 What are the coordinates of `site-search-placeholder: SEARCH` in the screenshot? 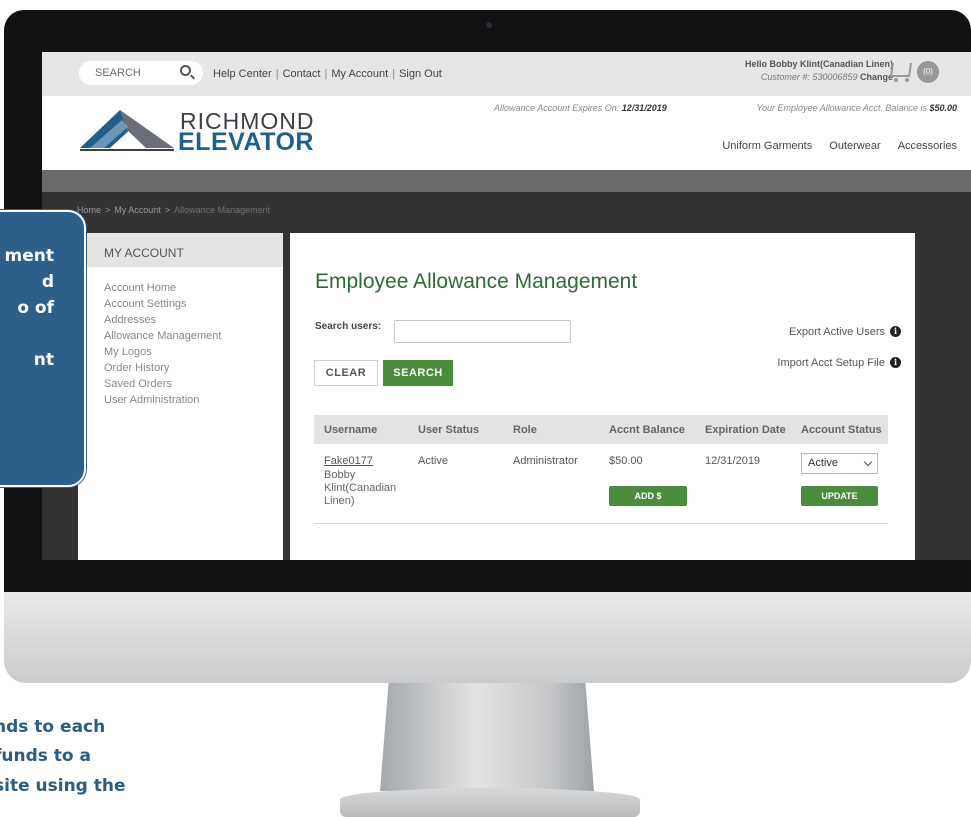 It's located at (118, 73).